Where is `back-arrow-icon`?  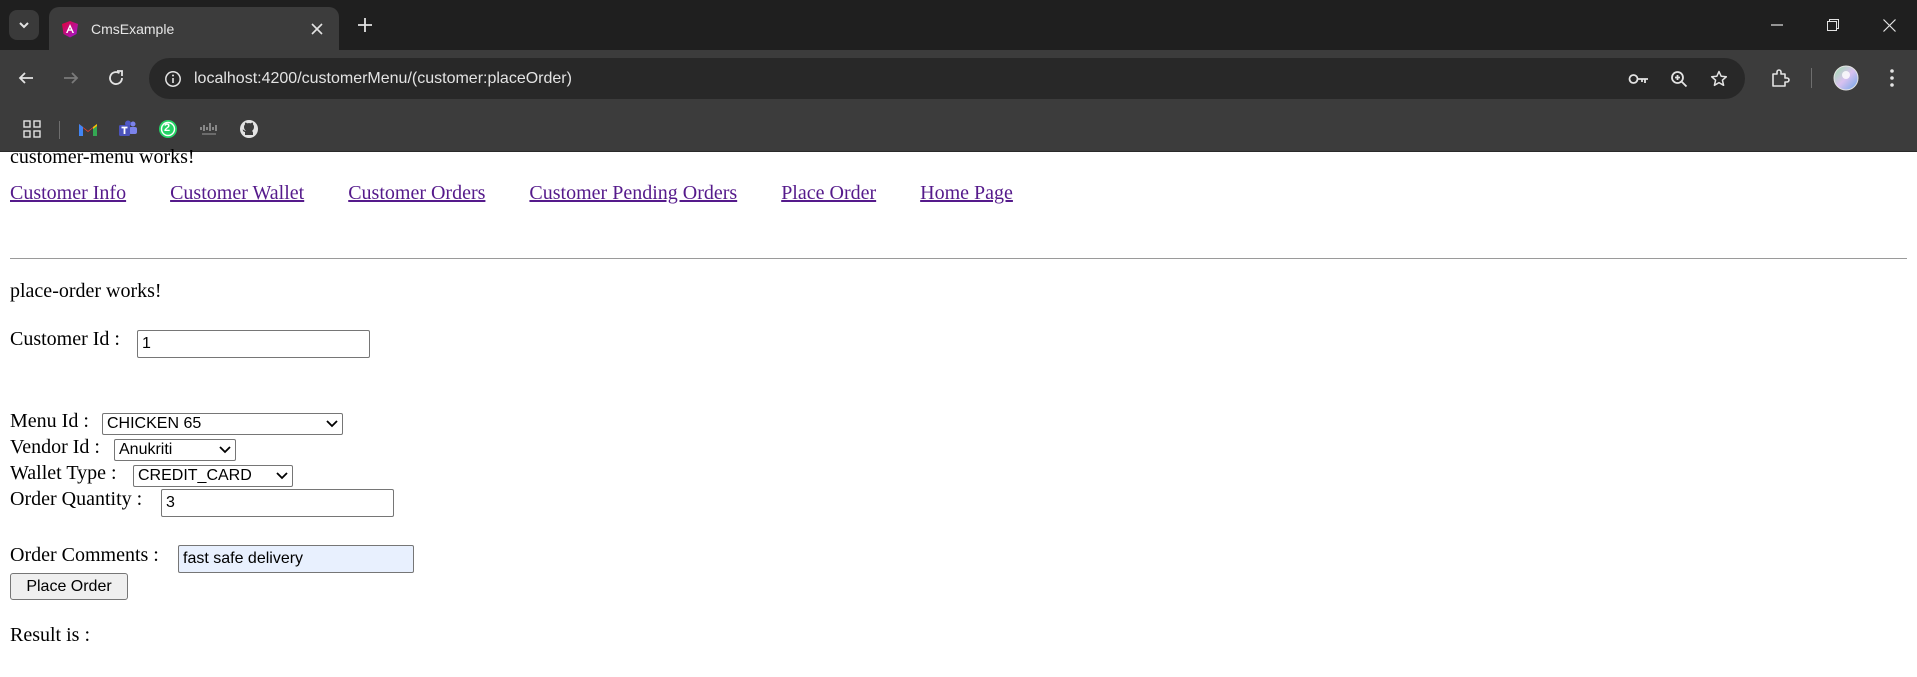 back-arrow-icon is located at coordinates (25, 78).